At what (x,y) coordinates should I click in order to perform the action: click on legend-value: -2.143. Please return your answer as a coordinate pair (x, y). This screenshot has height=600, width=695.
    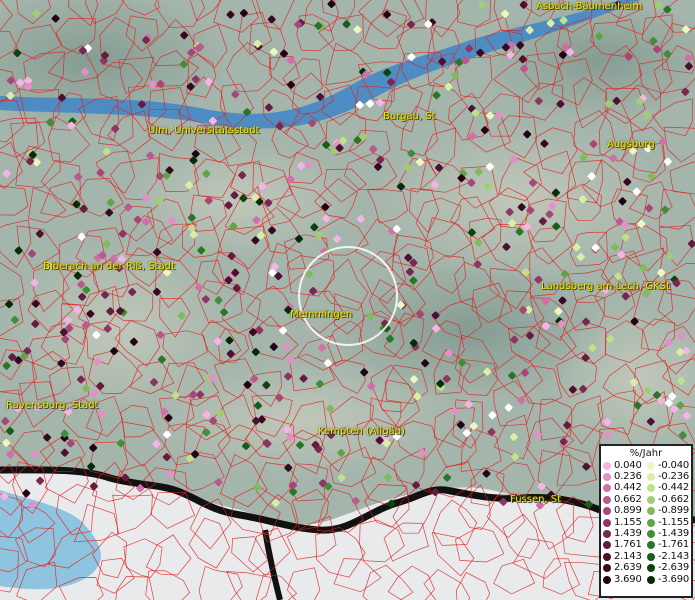
    Looking at the image, I should click on (674, 556).